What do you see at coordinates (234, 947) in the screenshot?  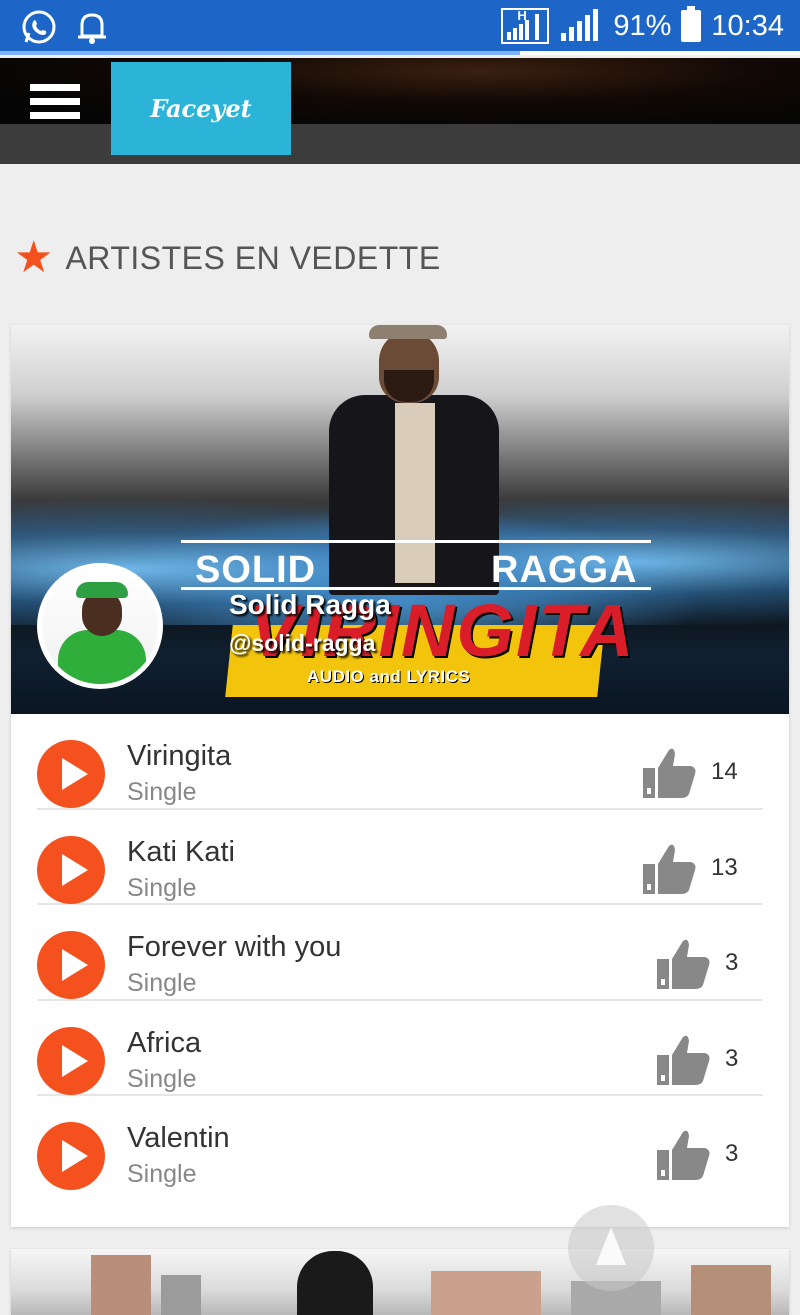 I see `track-title: Forever with you` at bounding box center [234, 947].